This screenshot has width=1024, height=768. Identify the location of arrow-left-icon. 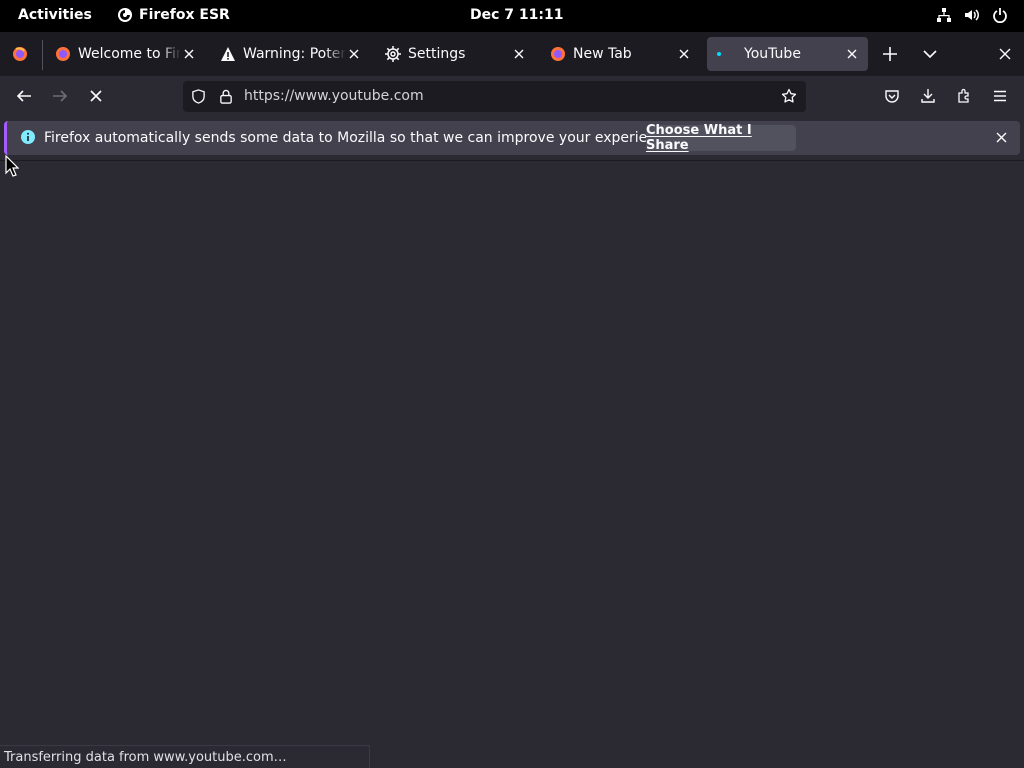
(23, 96).